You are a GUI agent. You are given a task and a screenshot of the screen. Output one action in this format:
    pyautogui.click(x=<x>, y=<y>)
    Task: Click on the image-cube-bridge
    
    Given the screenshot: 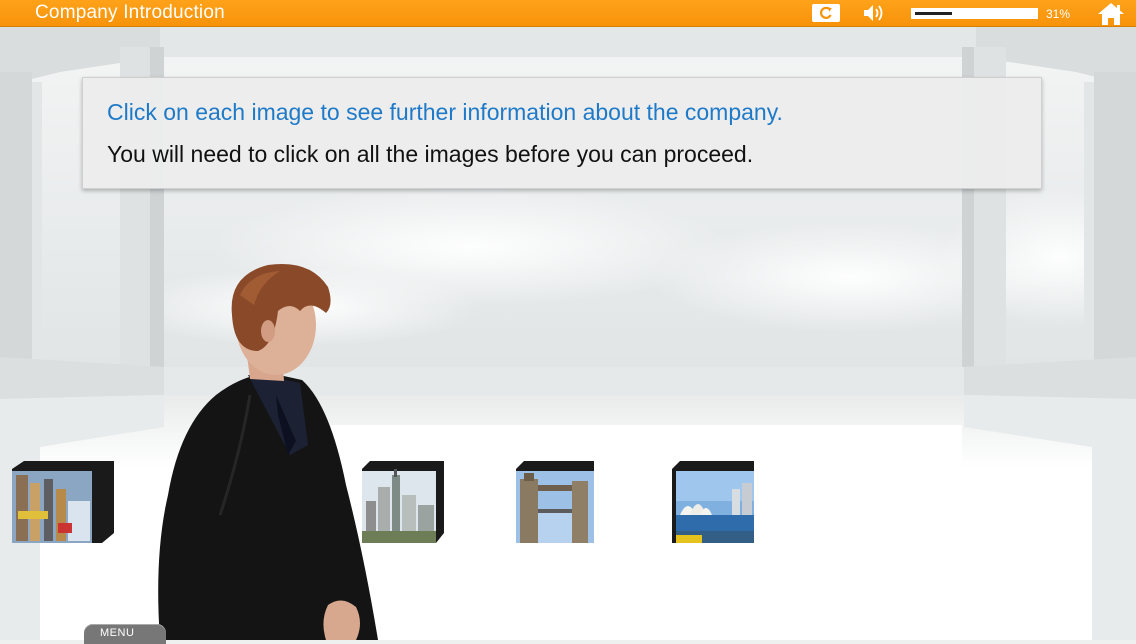 What is the action you would take?
    pyautogui.click(x=555, y=503)
    